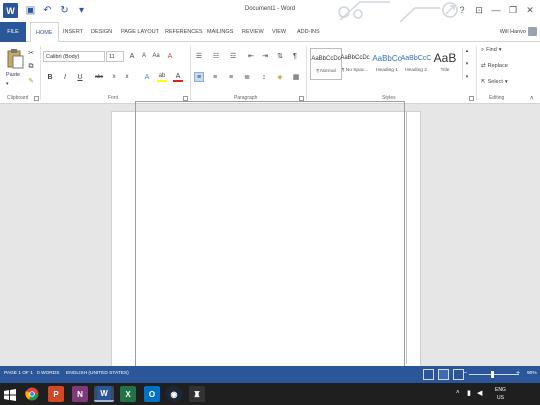  I want to click on steam-icon: ◉, so click(174, 394).